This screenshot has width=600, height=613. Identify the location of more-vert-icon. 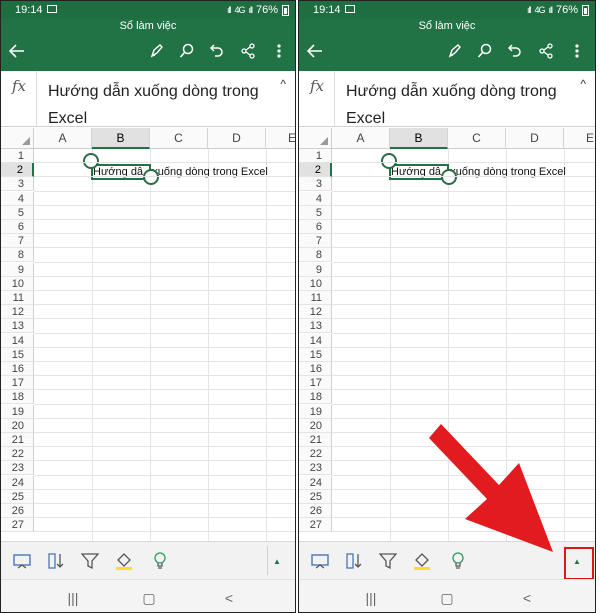
(279, 51).